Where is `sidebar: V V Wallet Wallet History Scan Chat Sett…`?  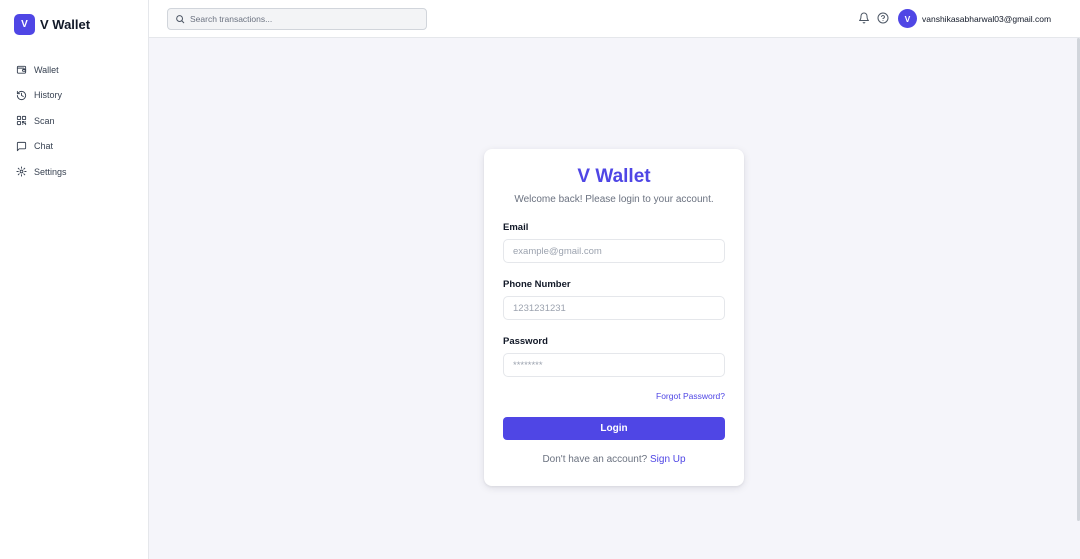
sidebar: V V Wallet Wallet History Scan Chat Sett… is located at coordinates (74, 279).